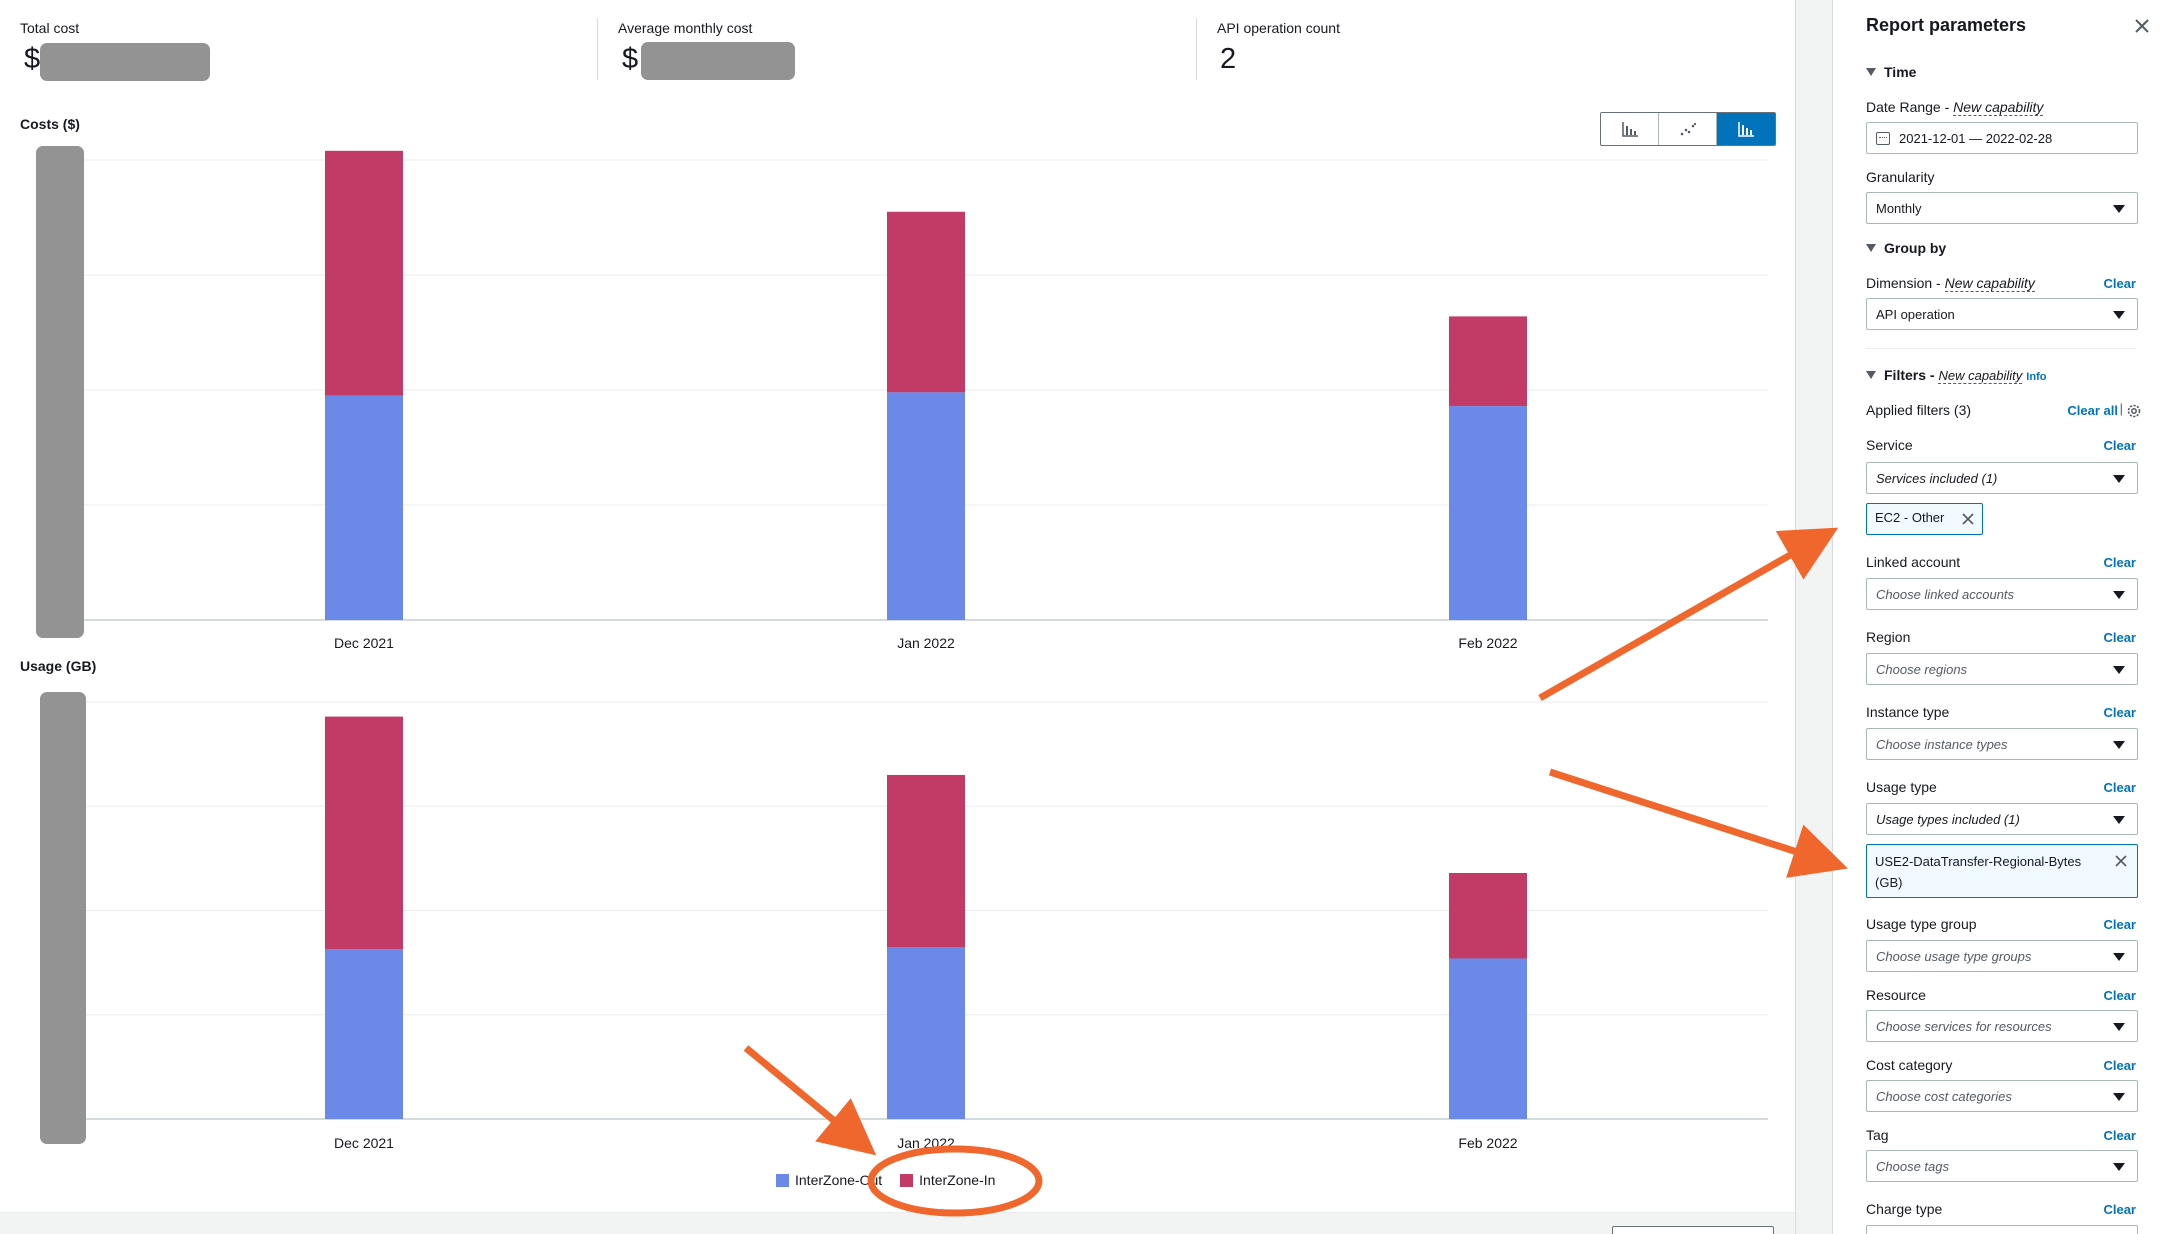  Describe the element at coordinates (2119, 1135) in the screenshot. I see `tag-clear-link: Clear` at that location.